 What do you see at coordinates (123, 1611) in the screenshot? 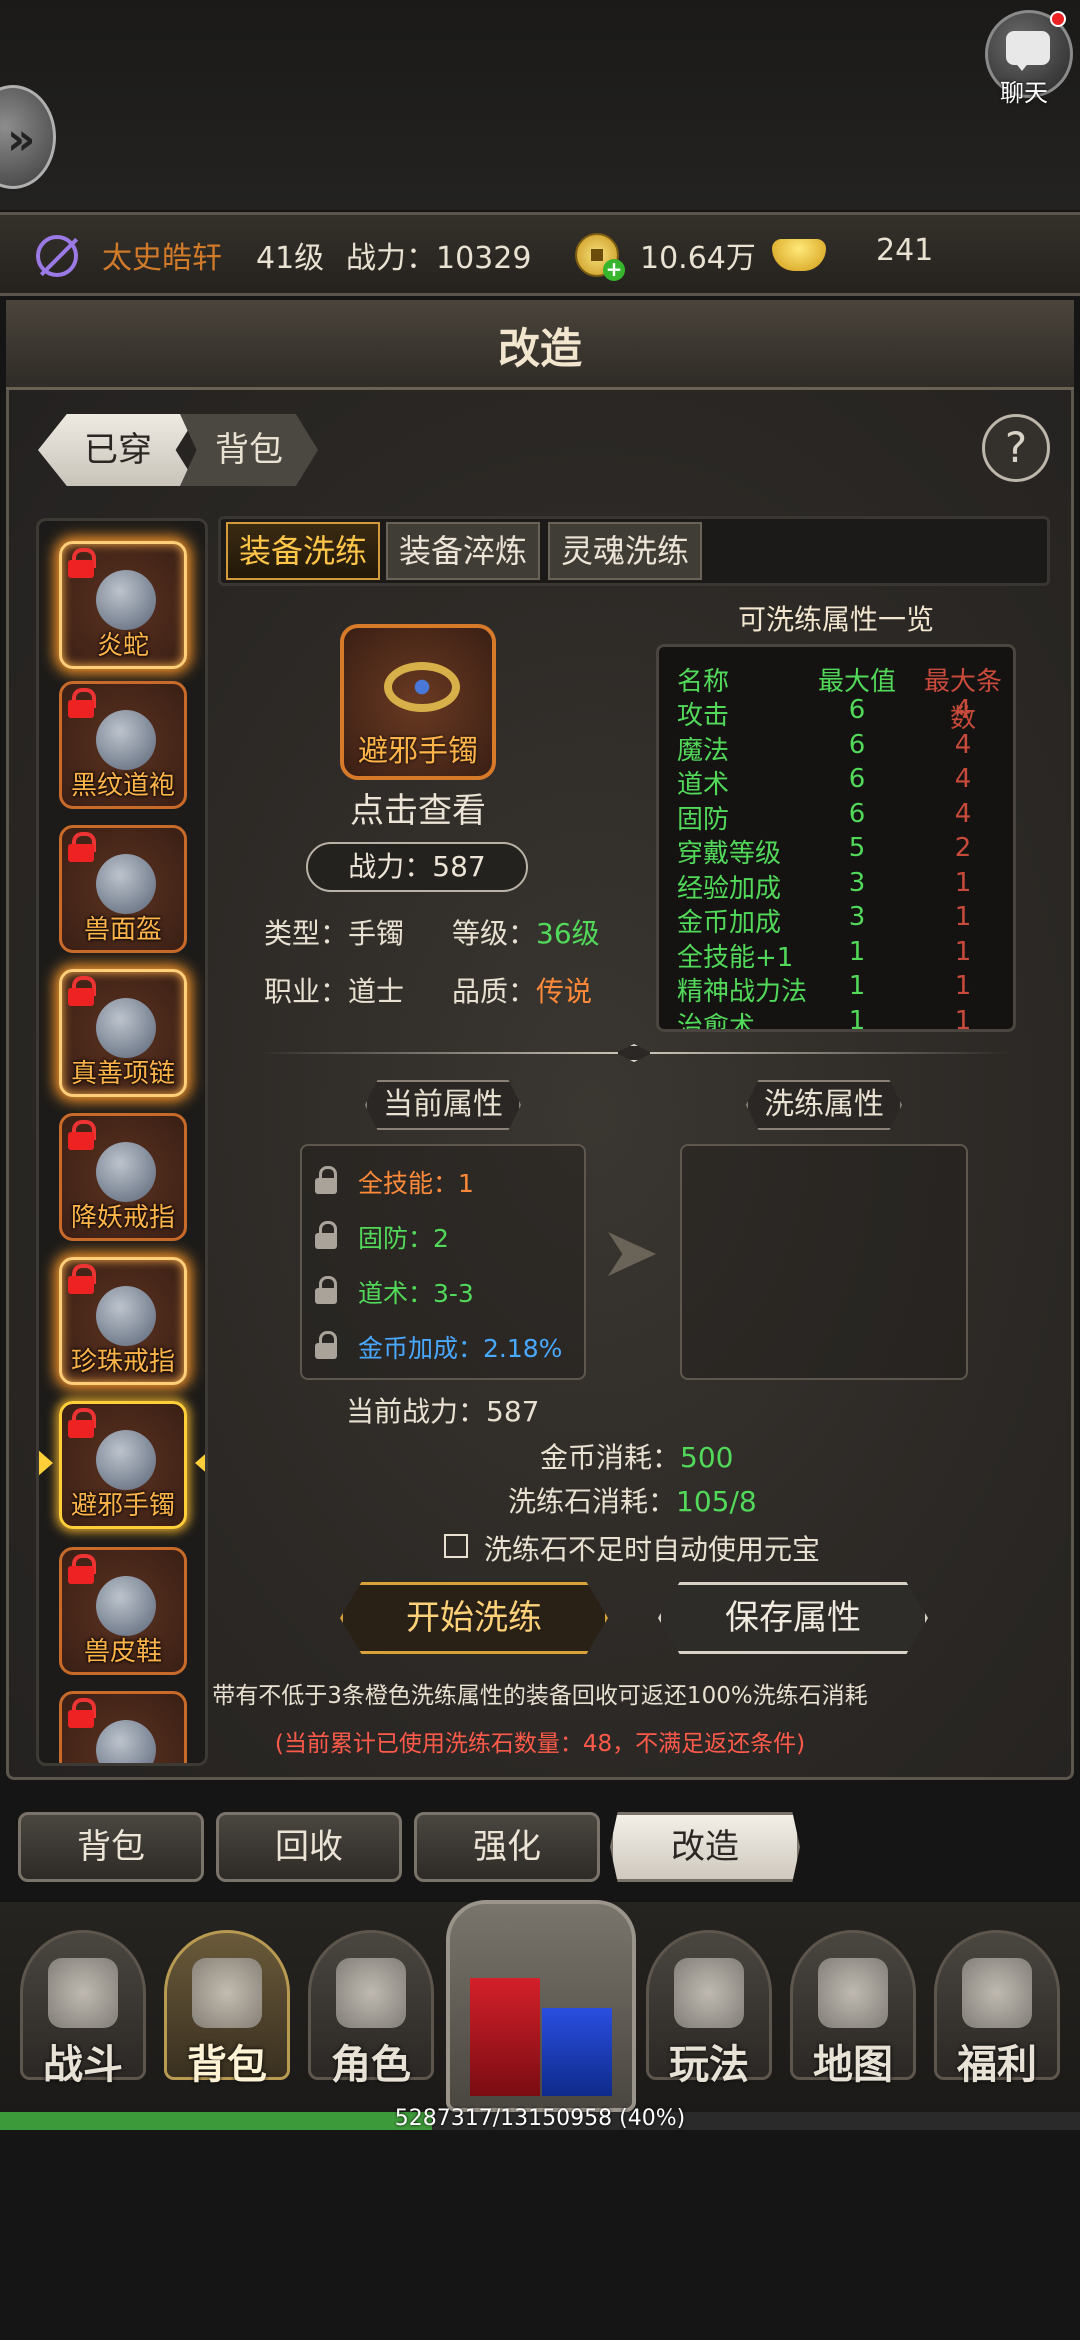
I see `equipment-slot: 兽皮鞋` at bounding box center [123, 1611].